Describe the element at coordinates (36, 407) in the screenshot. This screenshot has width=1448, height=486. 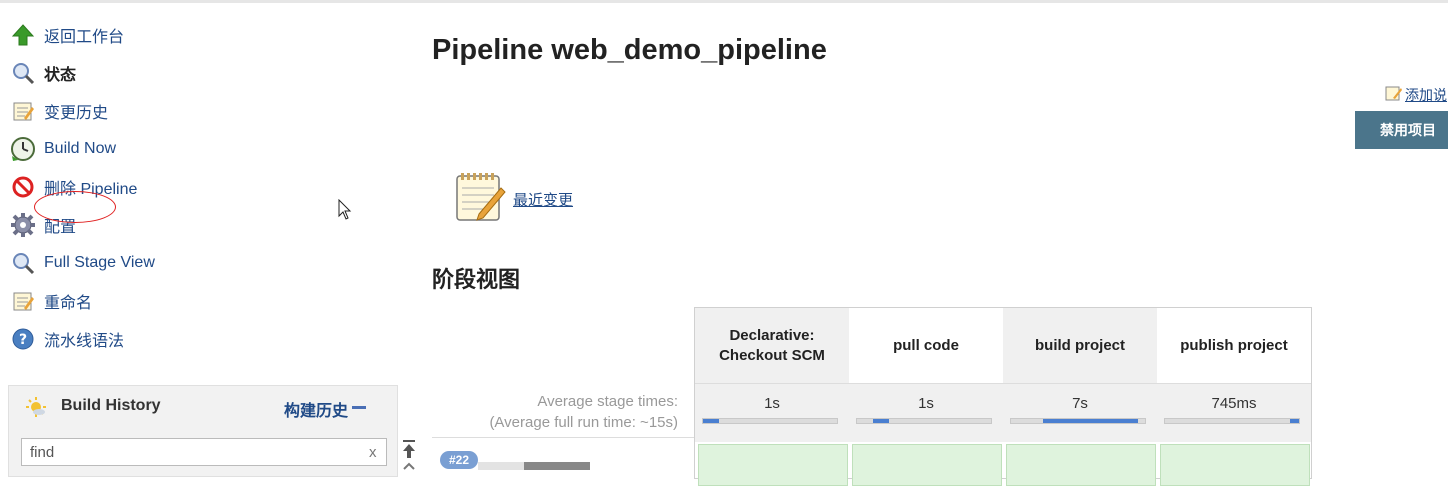
I see `sun-icon` at that location.